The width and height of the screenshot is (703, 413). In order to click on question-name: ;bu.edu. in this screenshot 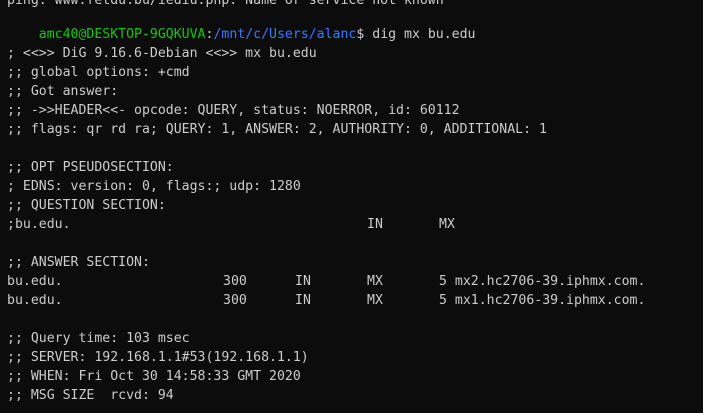, I will do `click(39, 224)`.